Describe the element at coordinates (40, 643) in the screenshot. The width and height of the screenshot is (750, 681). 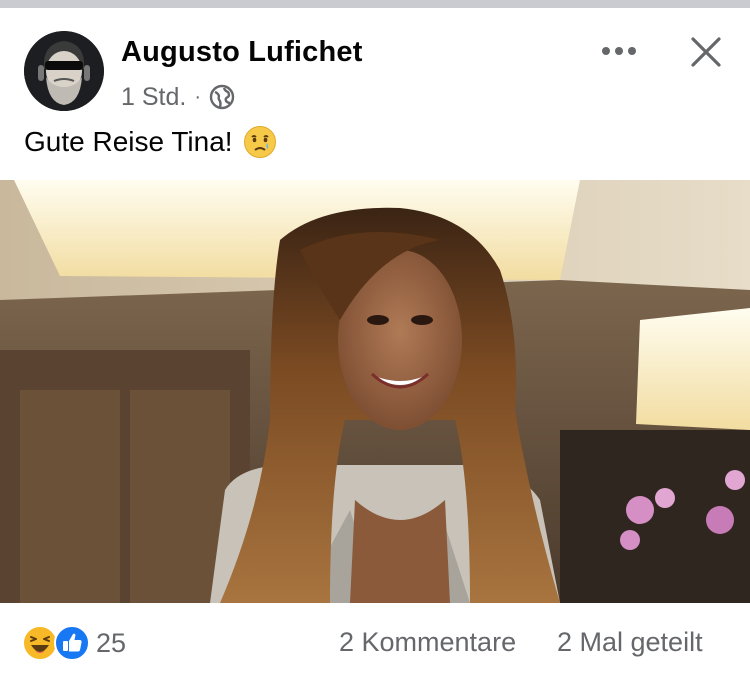
I see `haha-reaction-icon` at that location.